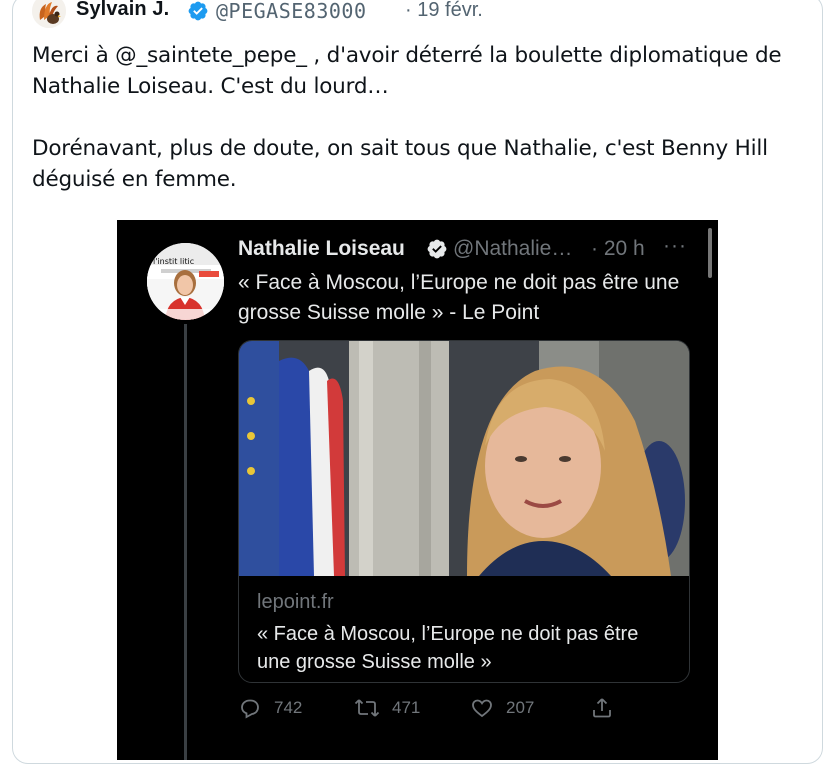  Describe the element at coordinates (520, 707) in the screenshot. I see `like-count: 207` at that location.